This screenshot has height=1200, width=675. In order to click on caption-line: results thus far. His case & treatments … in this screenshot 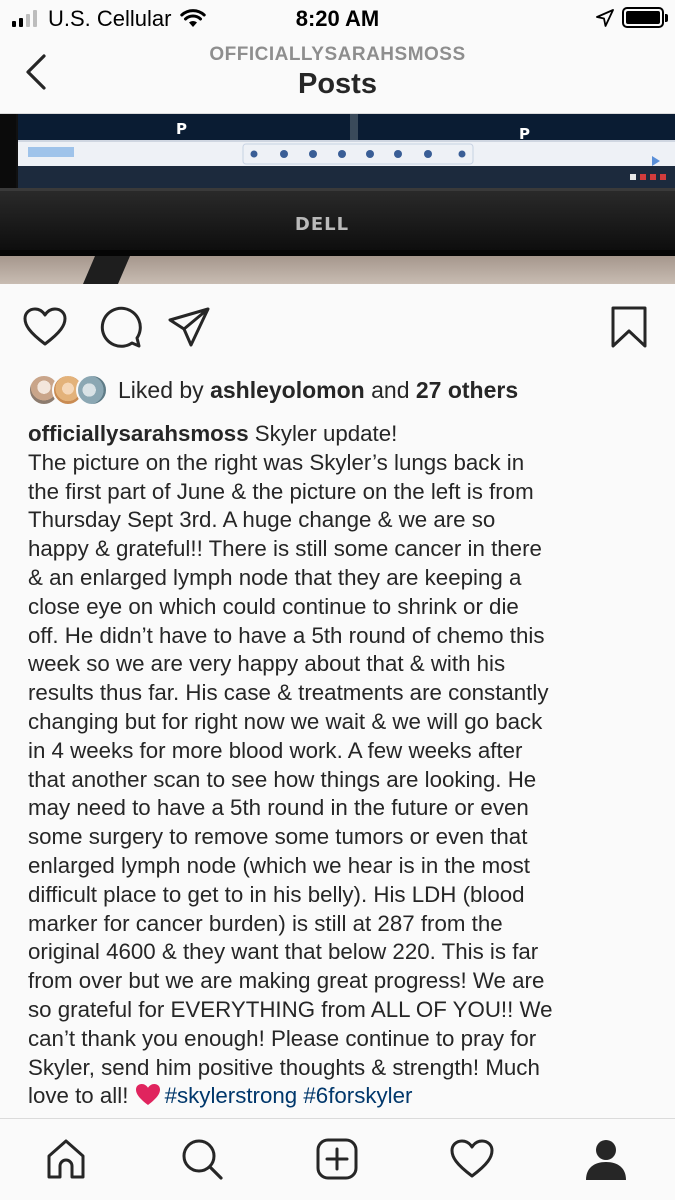, I will do `click(288, 693)`.